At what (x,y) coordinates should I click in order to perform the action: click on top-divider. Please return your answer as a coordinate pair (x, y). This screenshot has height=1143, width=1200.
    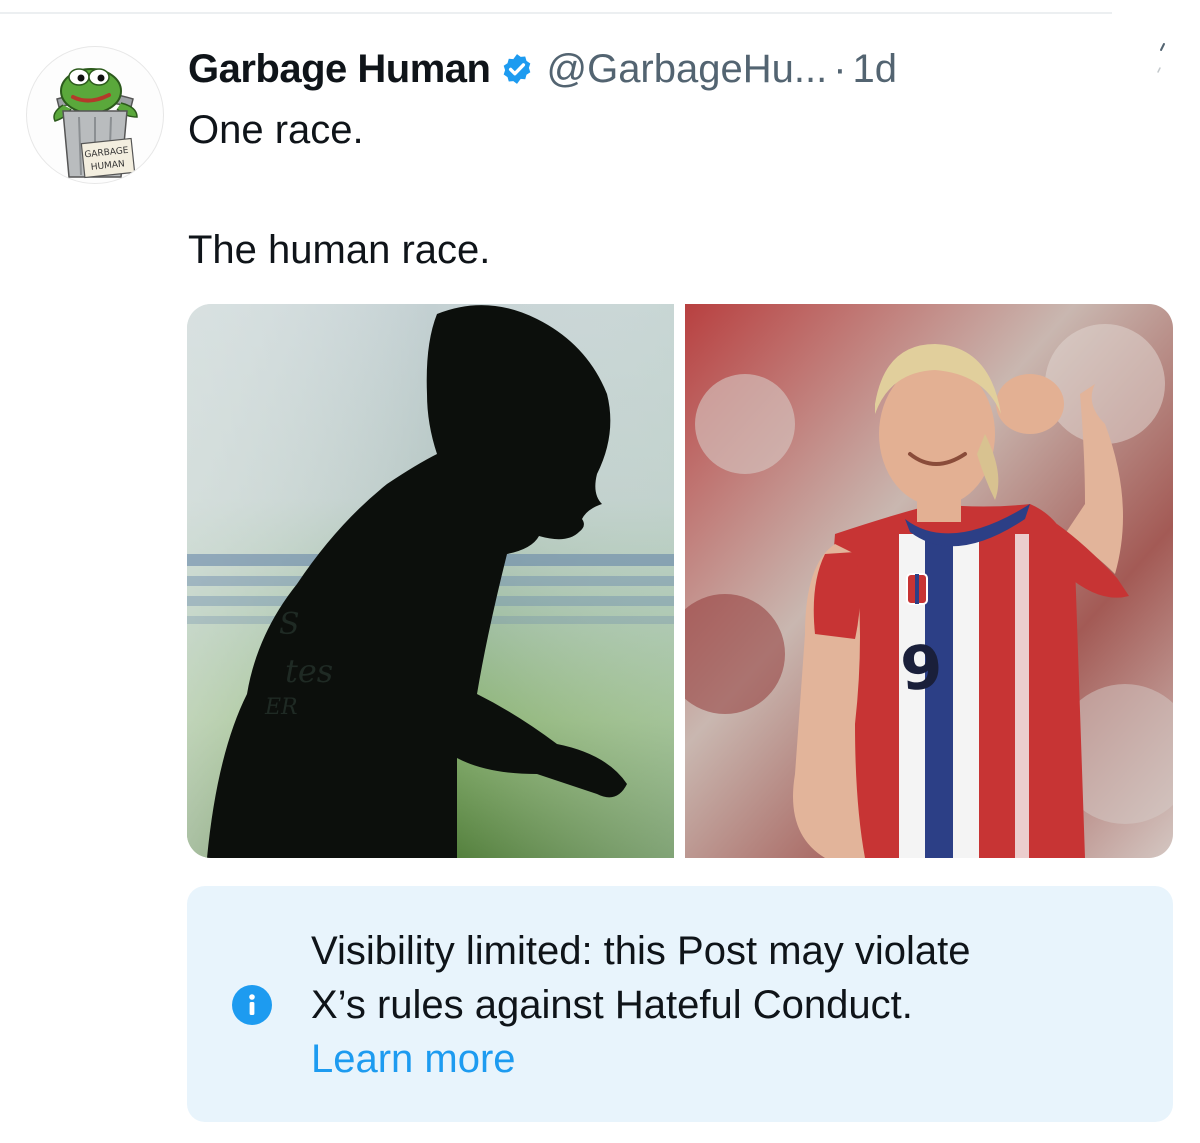
    Looking at the image, I should click on (556, 13).